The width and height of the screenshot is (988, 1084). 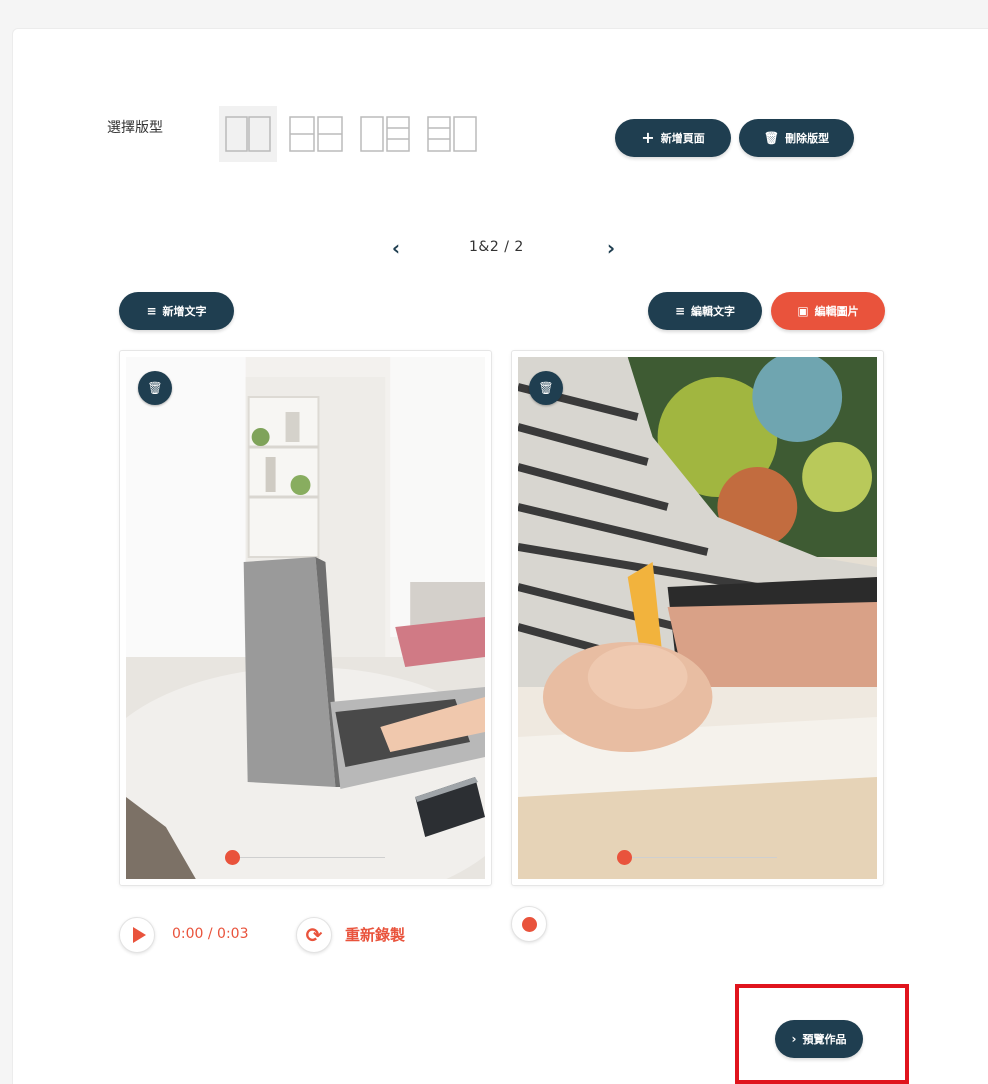 What do you see at coordinates (385, 134) in the screenshot?
I see `layout-option-single-triple` at bounding box center [385, 134].